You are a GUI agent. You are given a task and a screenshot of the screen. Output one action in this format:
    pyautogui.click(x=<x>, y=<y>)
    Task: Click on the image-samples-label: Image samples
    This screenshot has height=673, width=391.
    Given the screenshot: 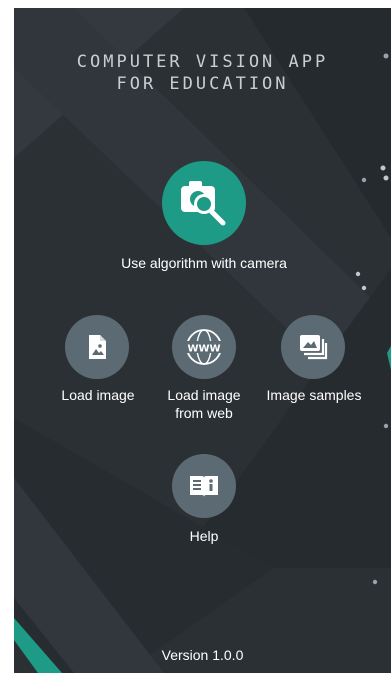 What is the action you would take?
    pyautogui.click(x=314, y=395)
    